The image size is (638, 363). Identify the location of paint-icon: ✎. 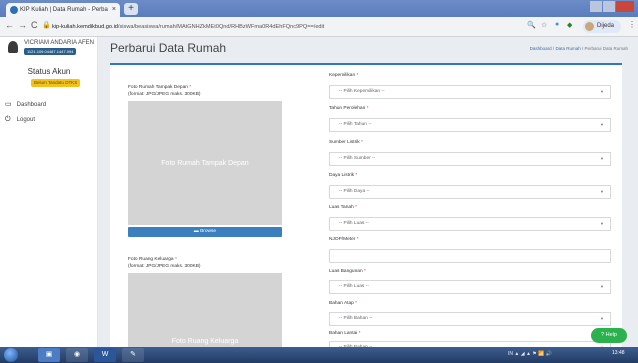
(133, 355).